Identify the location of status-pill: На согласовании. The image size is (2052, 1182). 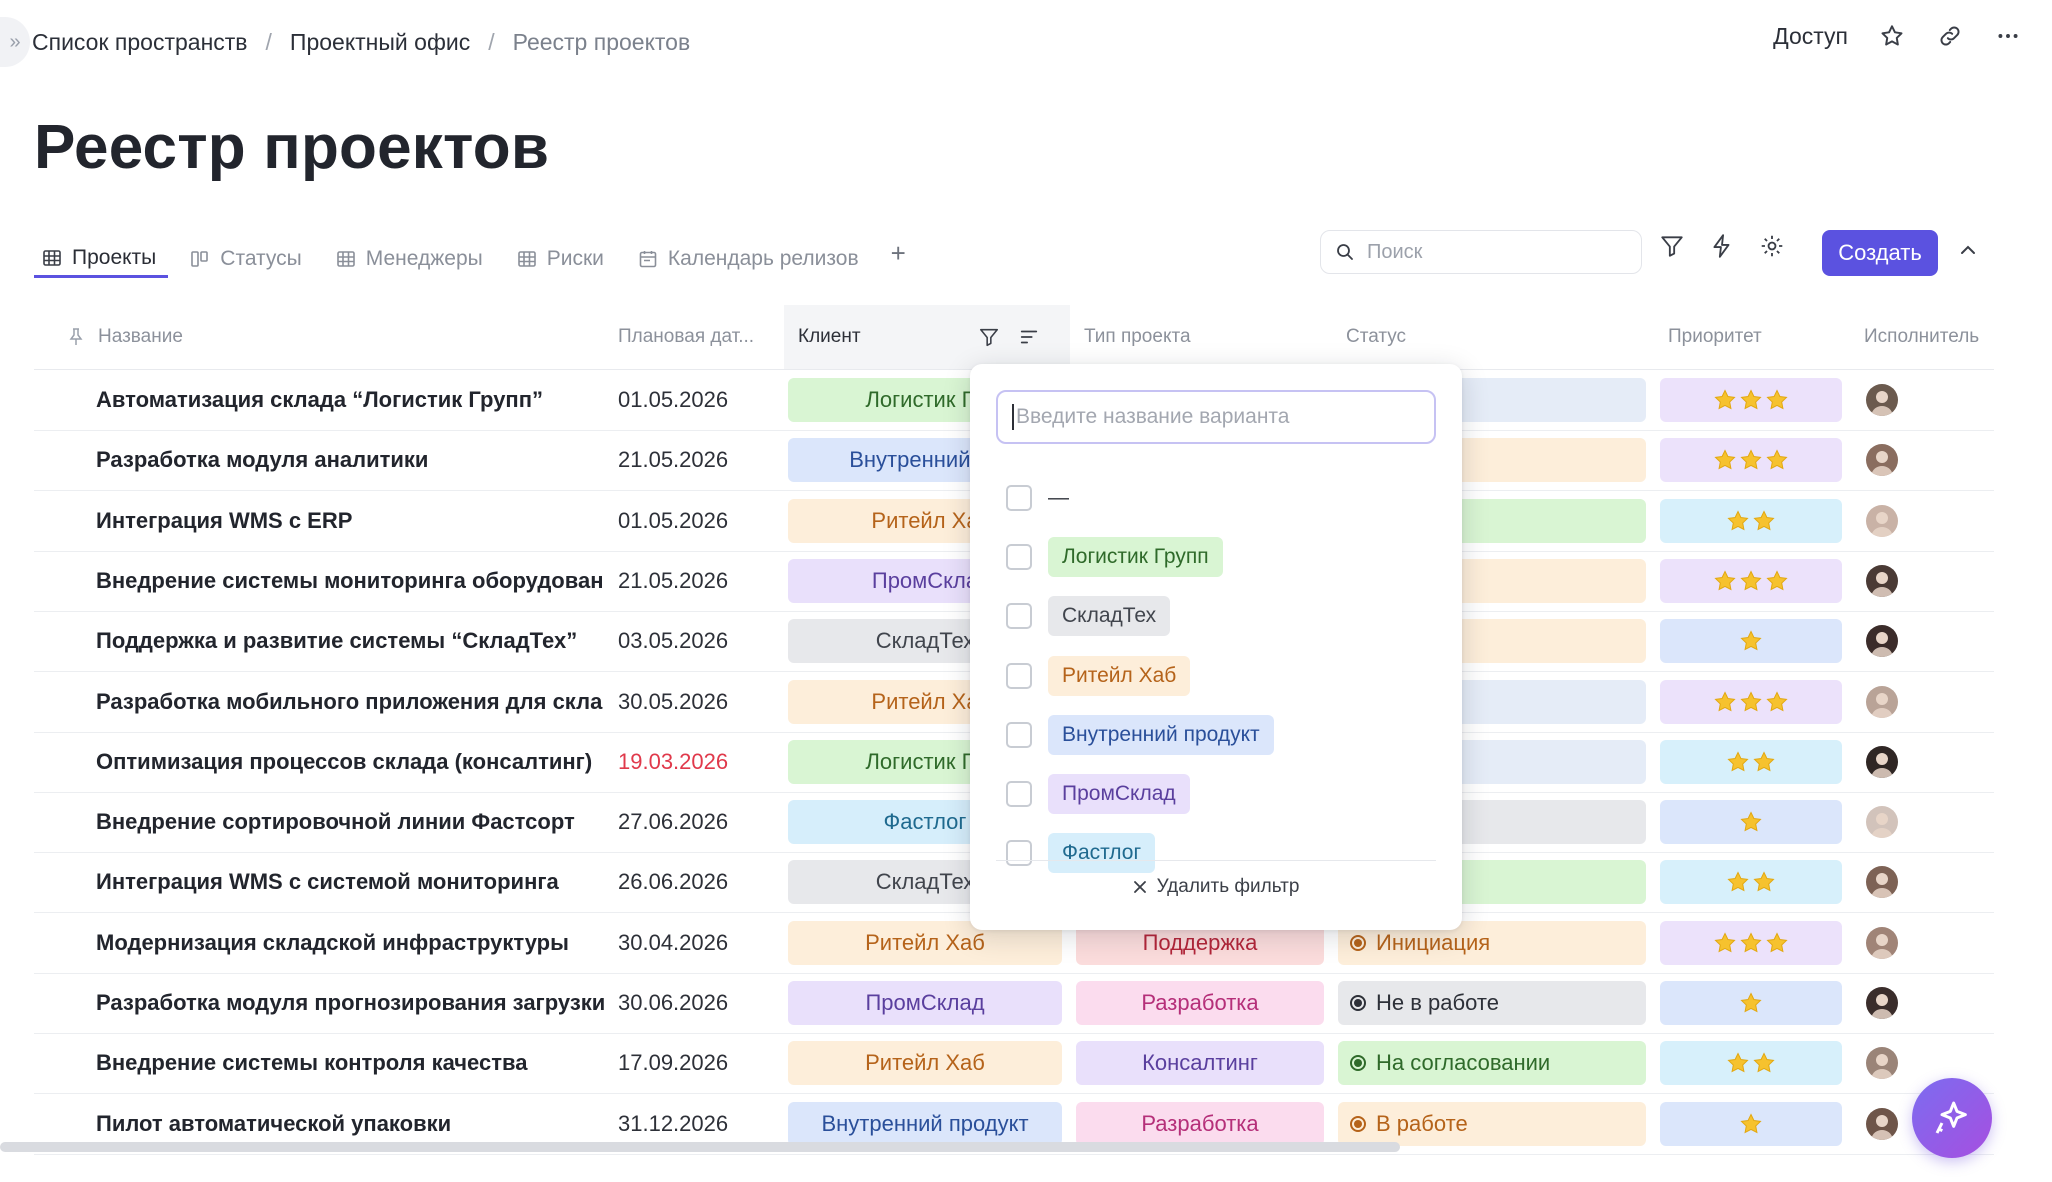
(1492, 1063).